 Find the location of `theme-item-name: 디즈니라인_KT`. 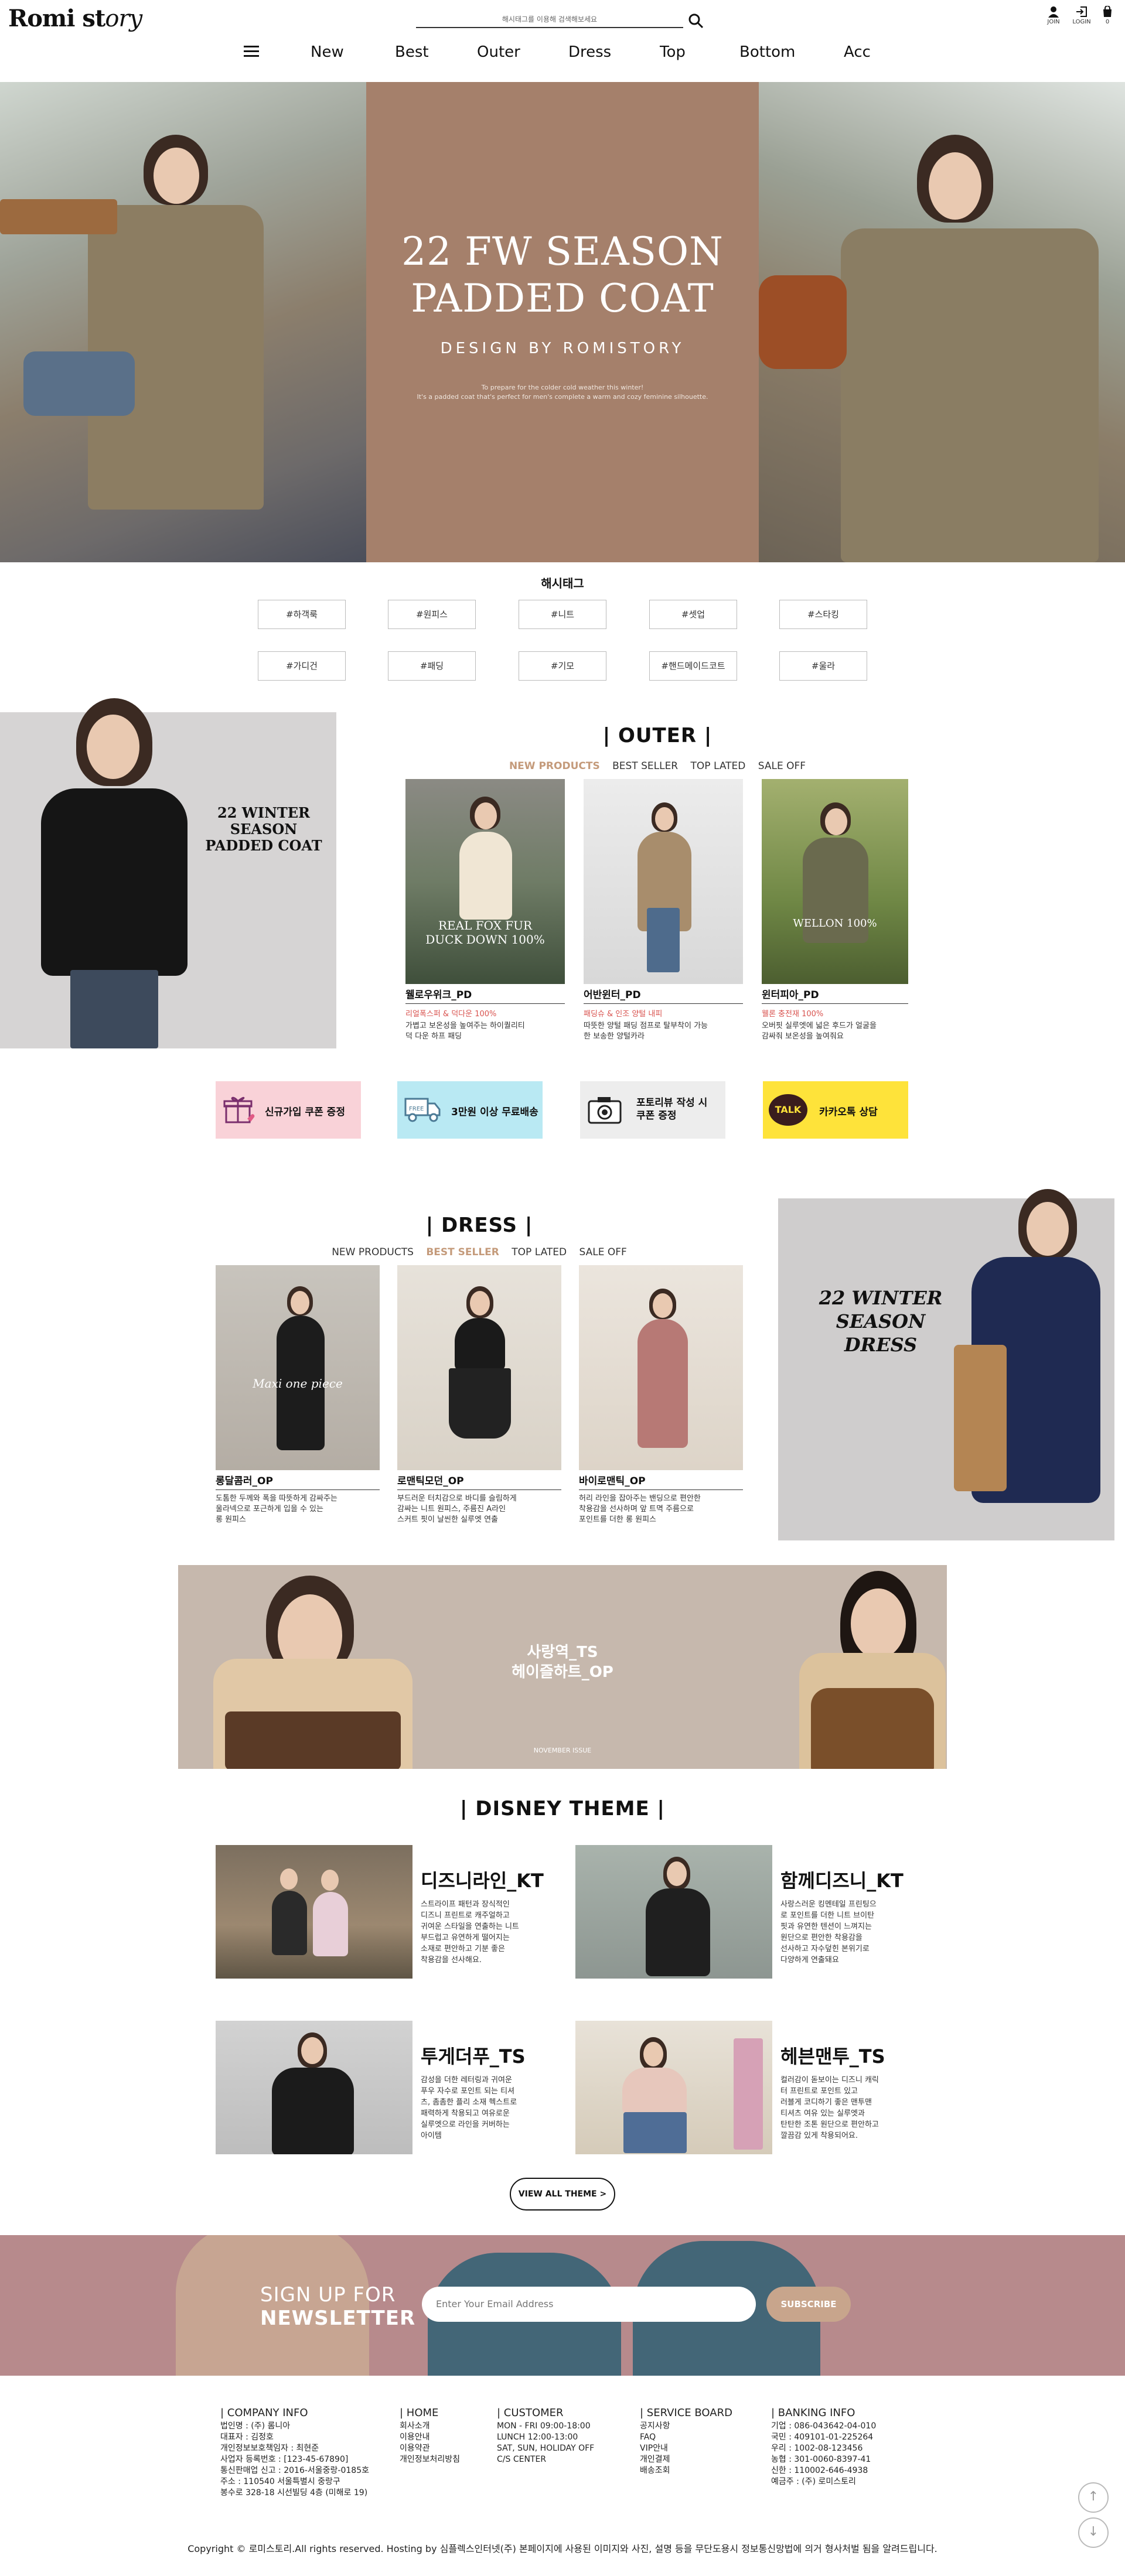

theme-item-name: 디즈니라인_KT is located at coordinates (491, 1880).